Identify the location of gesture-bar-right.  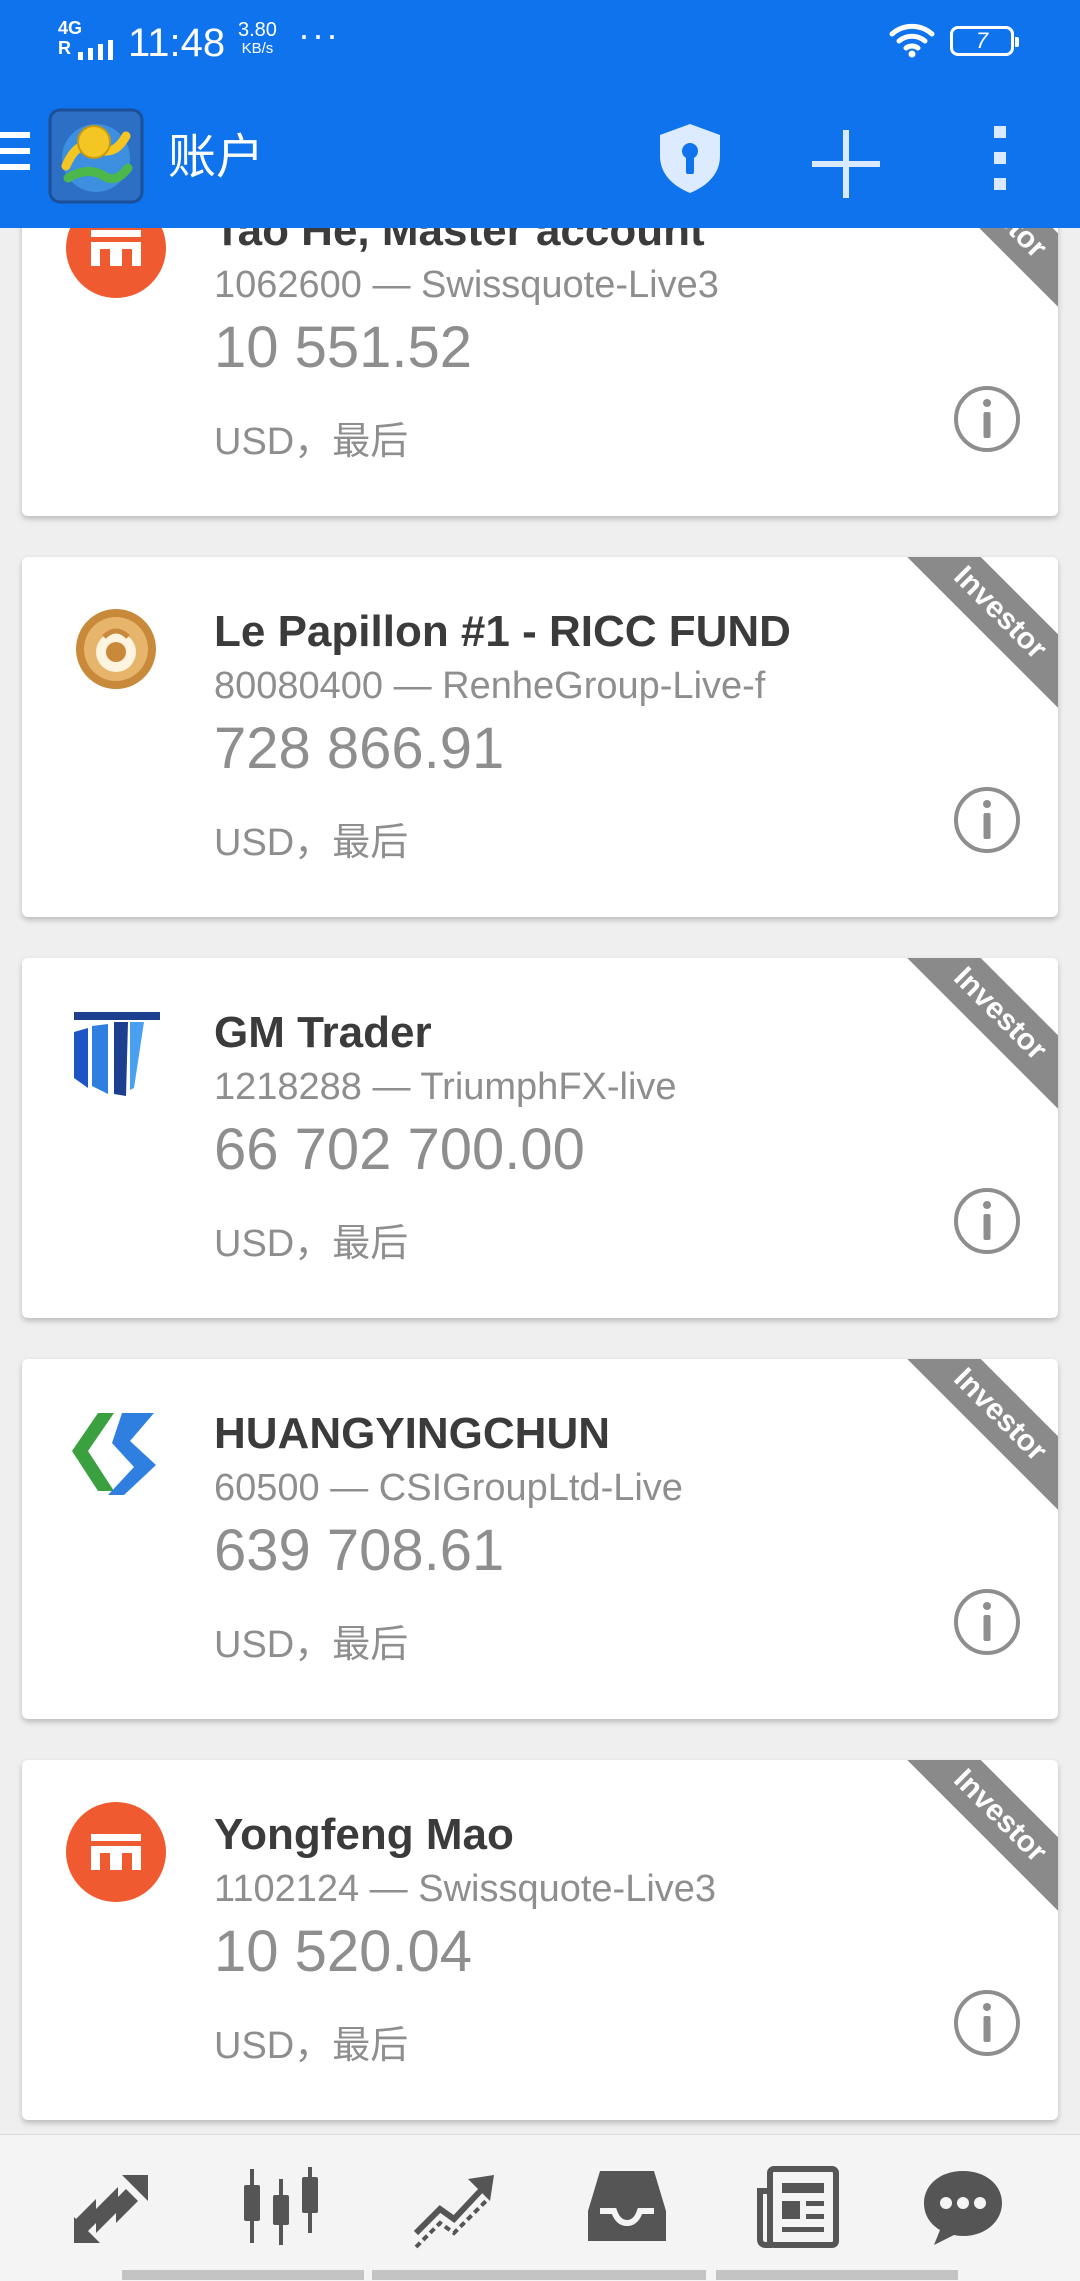
(837, 2275).